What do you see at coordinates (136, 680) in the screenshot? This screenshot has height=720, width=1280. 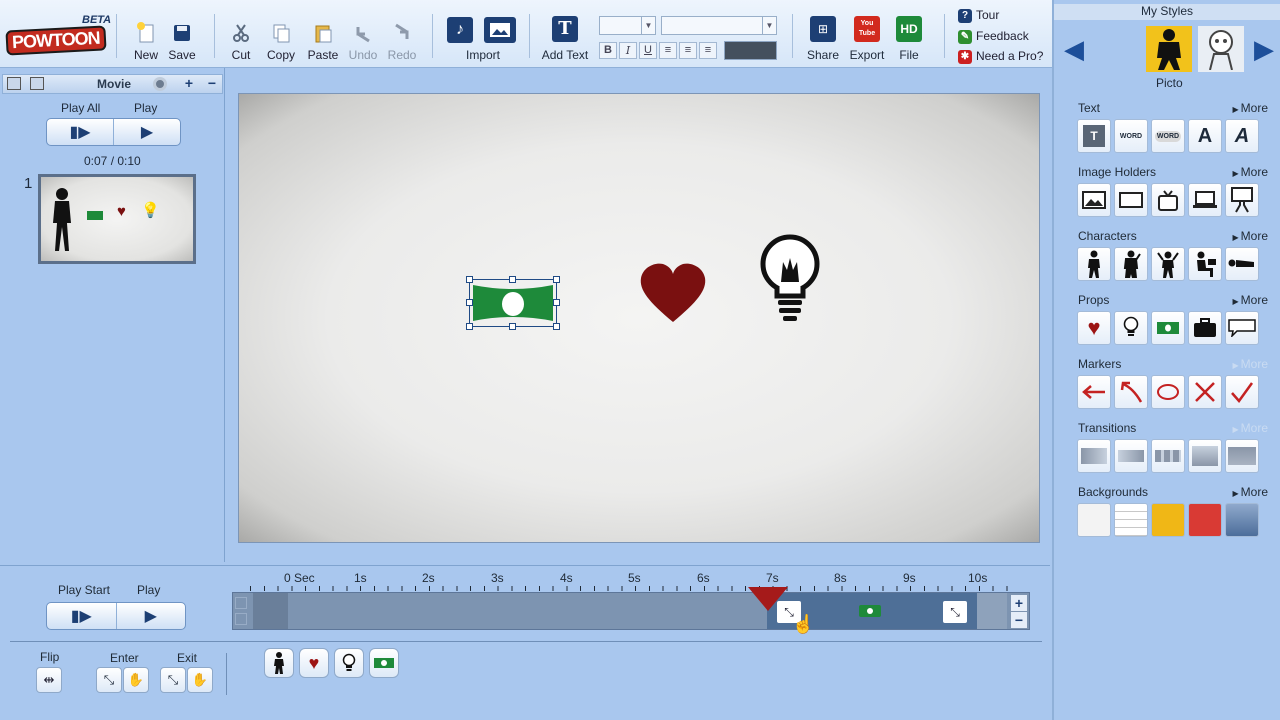 I see `enter-hand-button: ✋` at bounding box center [136, 680].